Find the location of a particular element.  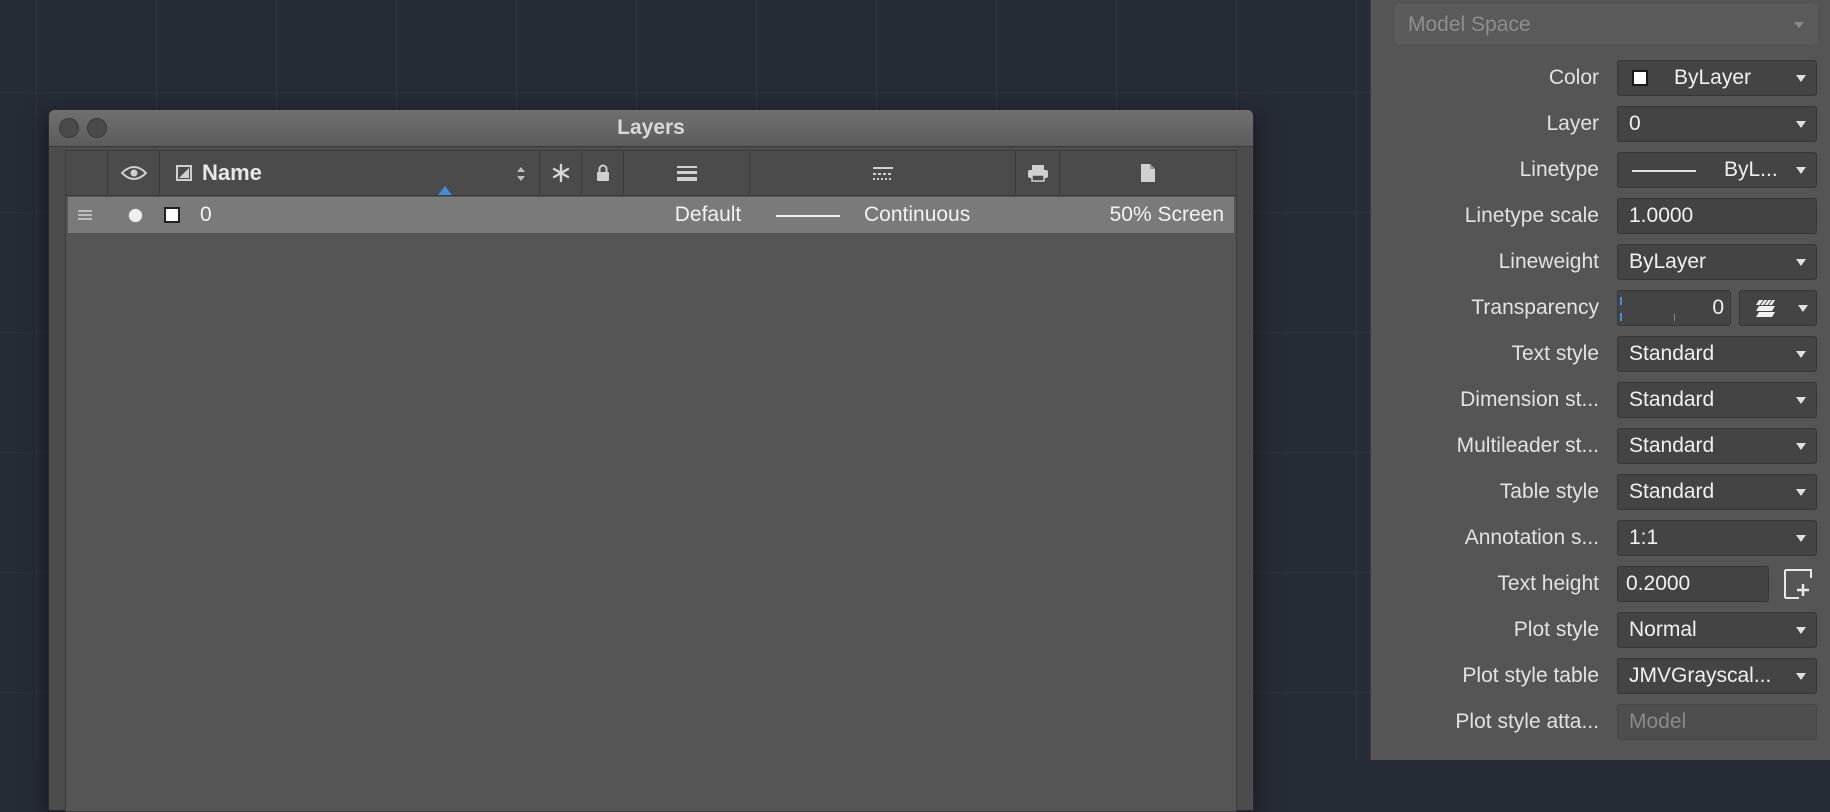

plot-style-attached-value: Model is located at coordinates (1658, 721).